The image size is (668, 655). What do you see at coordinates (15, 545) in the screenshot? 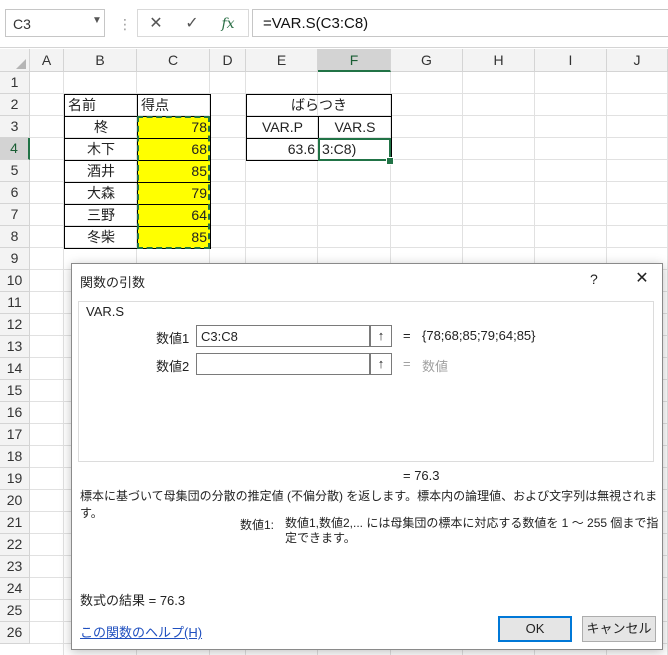
I see `row-header-22: 22` at bounding box center [15, 545].